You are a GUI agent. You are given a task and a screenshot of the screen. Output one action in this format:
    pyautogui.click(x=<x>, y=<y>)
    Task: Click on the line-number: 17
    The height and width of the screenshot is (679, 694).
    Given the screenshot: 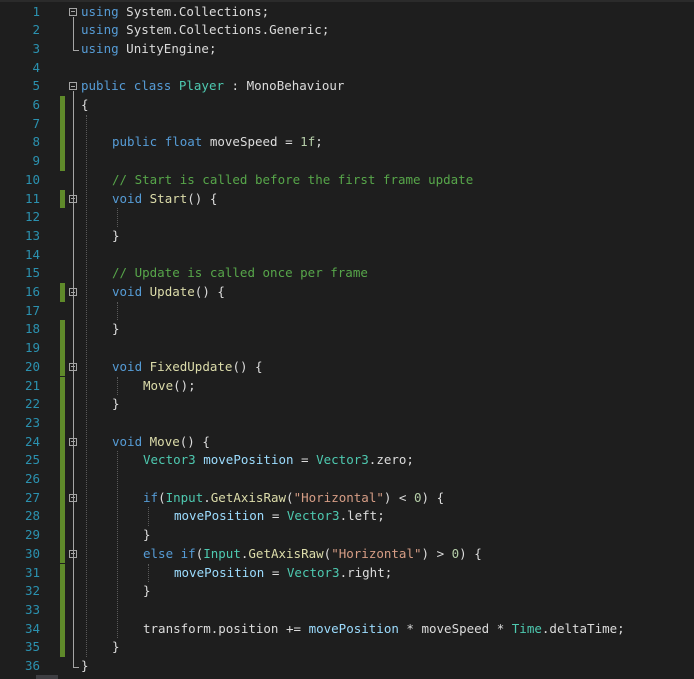 What is the action you would take?
    pyautogui.click(x=32, y=310)
    